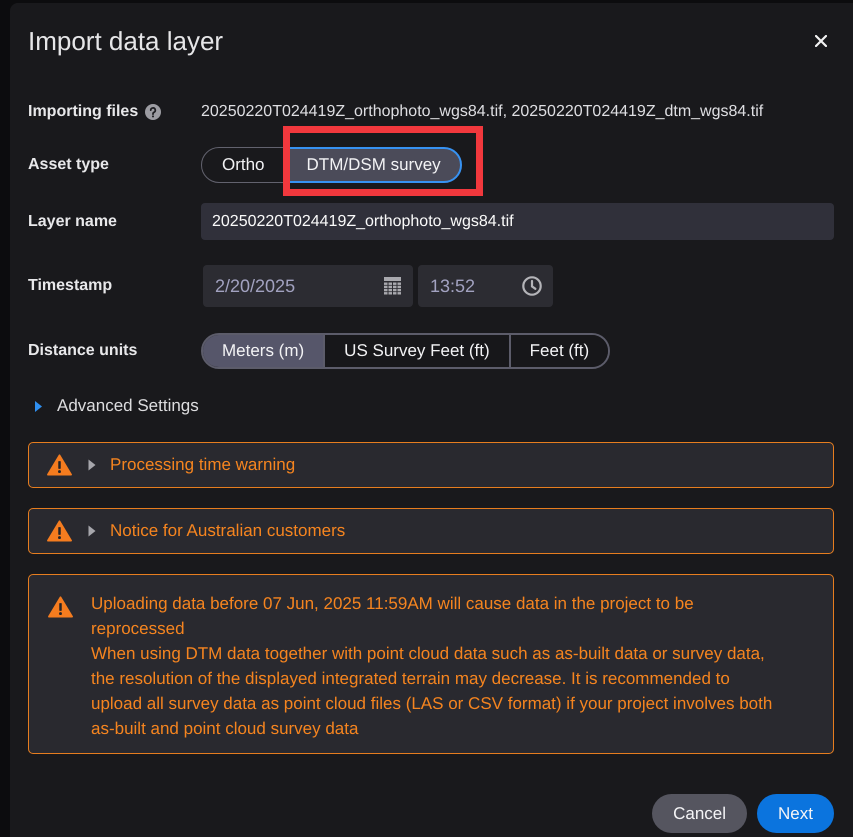  What do you see at coordinates (263, 351) in the screenshot?
I see `distance-unit-option: Meters (m)` at bounding box center [263, 351].